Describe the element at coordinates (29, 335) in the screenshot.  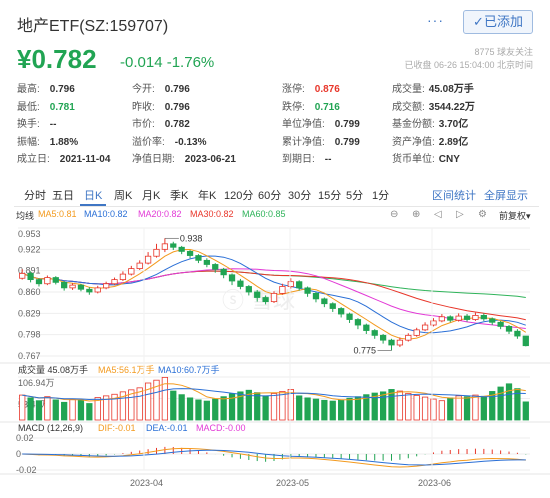
I see `price-tick-label: 0.798` at that location.